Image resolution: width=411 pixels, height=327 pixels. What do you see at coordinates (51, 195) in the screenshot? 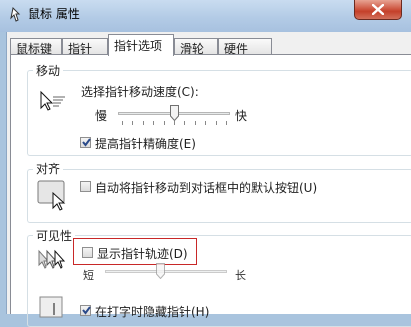
I see `snap-to-button-icon` at bounding box center [51, 195].